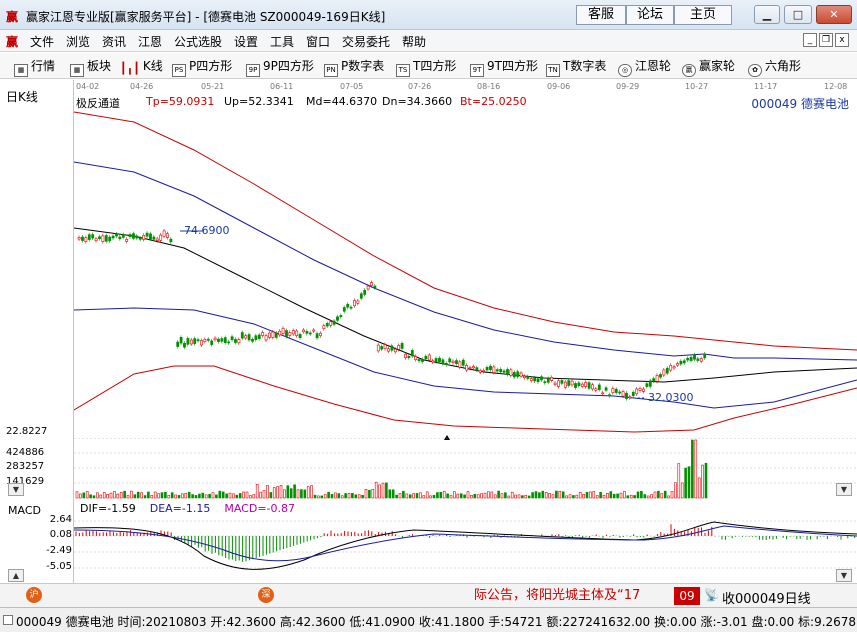  Describe the element at coordinates (465, 545) in the screenshot. I see `macd-chart` at that location.